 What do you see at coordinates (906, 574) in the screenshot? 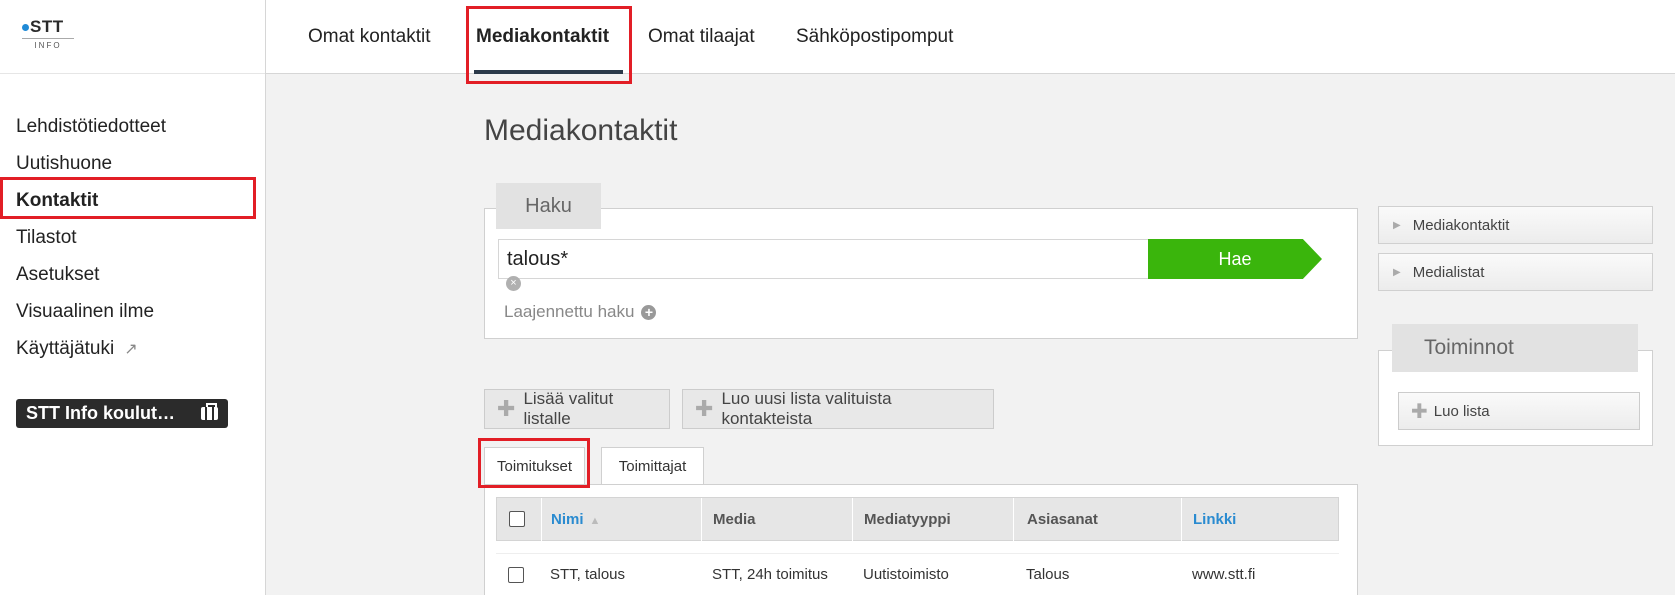
I see `cell-mediatyyppi: Uutistoimisto` at bounding box center [906, 574].